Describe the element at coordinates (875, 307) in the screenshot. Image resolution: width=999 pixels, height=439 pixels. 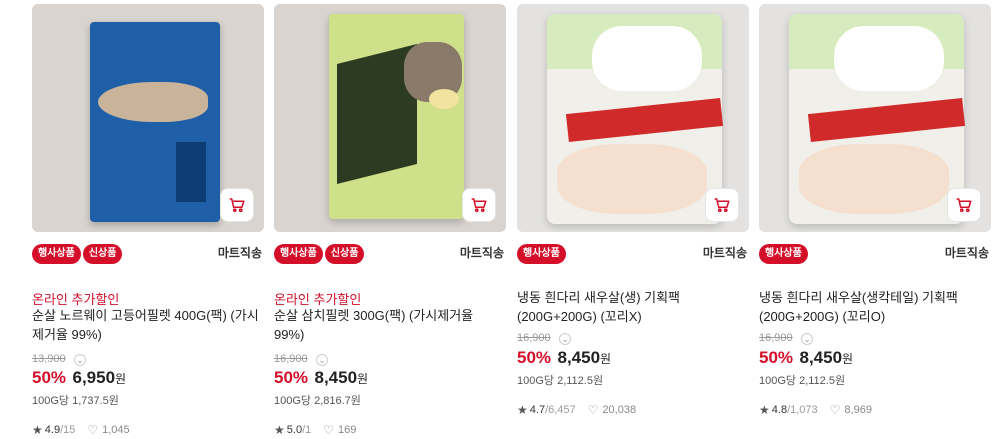
I see `product-name: 냉동 흰다리 새우살(생칵테일) 기획팩(200G+200G) (꼬리O)` at that location.